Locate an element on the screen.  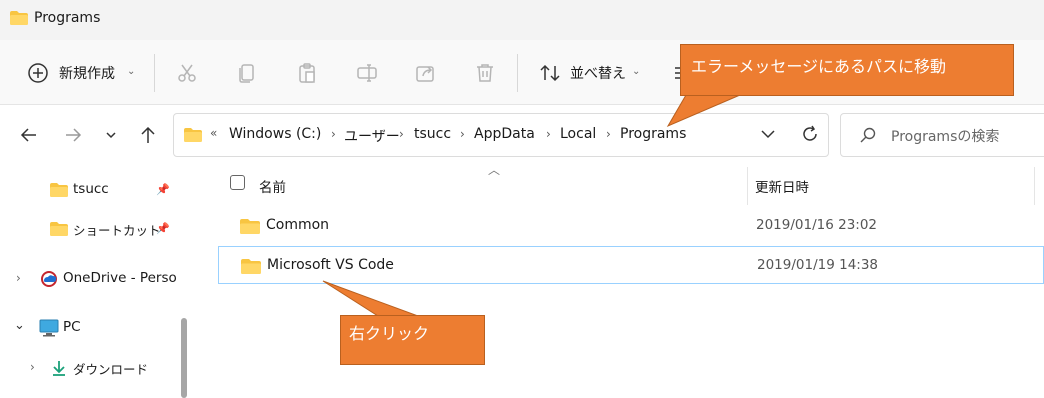
select-all-checkbox is located at coordinates (237, 182).